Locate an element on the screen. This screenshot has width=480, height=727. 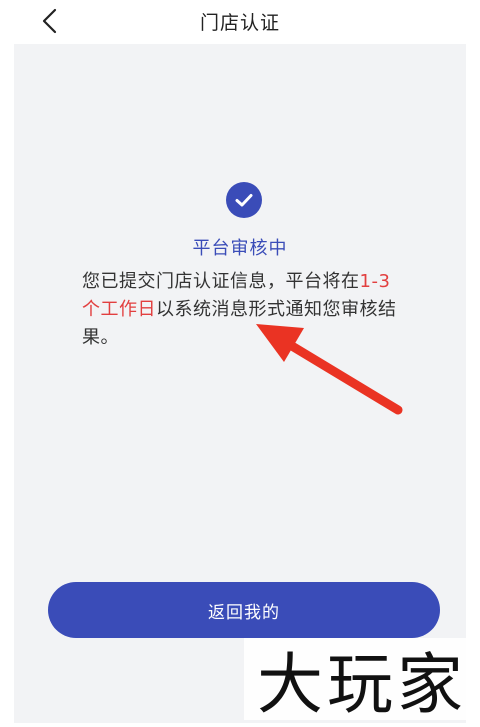
red-arrow-icon is located at coordinates (329, 369).